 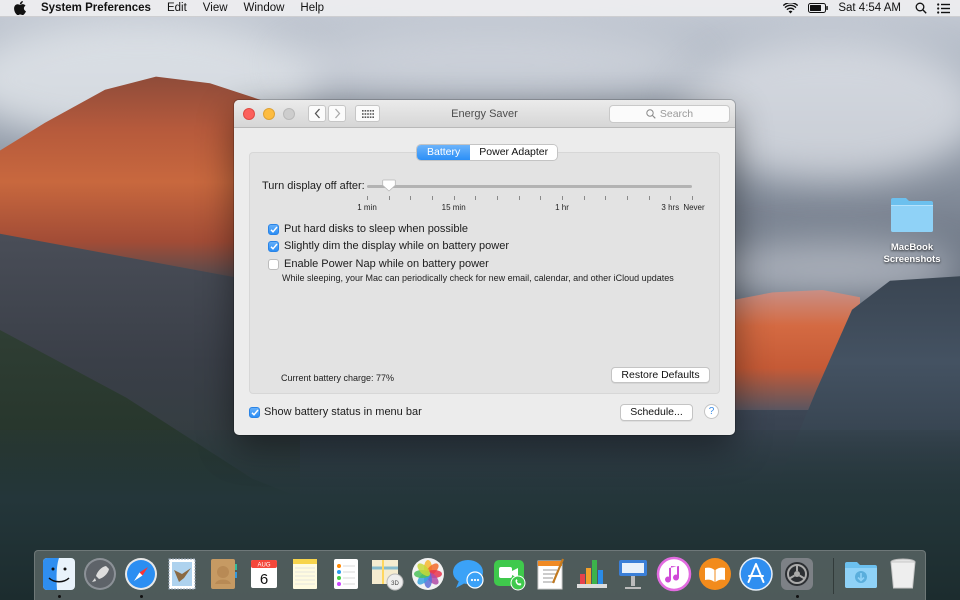 I want to click on notes-icon, so click(x=305, y=574).